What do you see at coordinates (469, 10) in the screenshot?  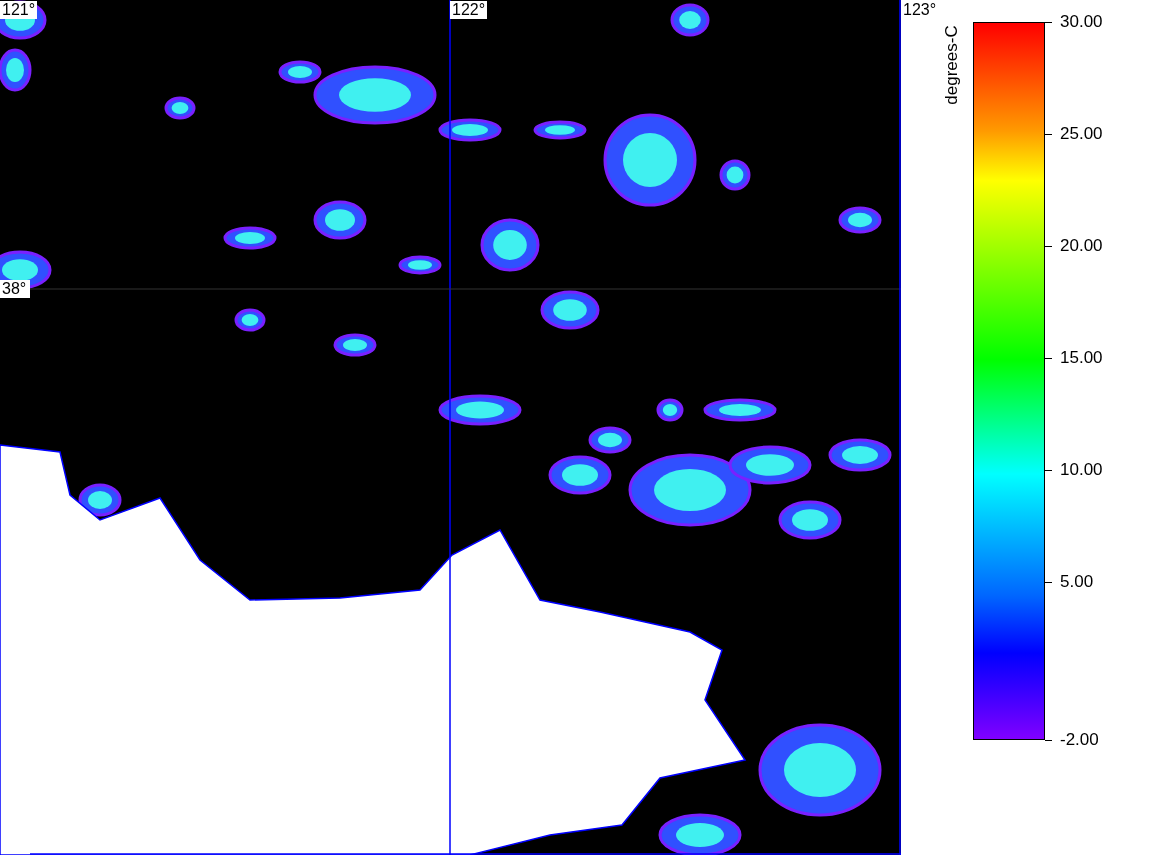 I see `longitude-label: 122°` at bounding box center [469, 10].